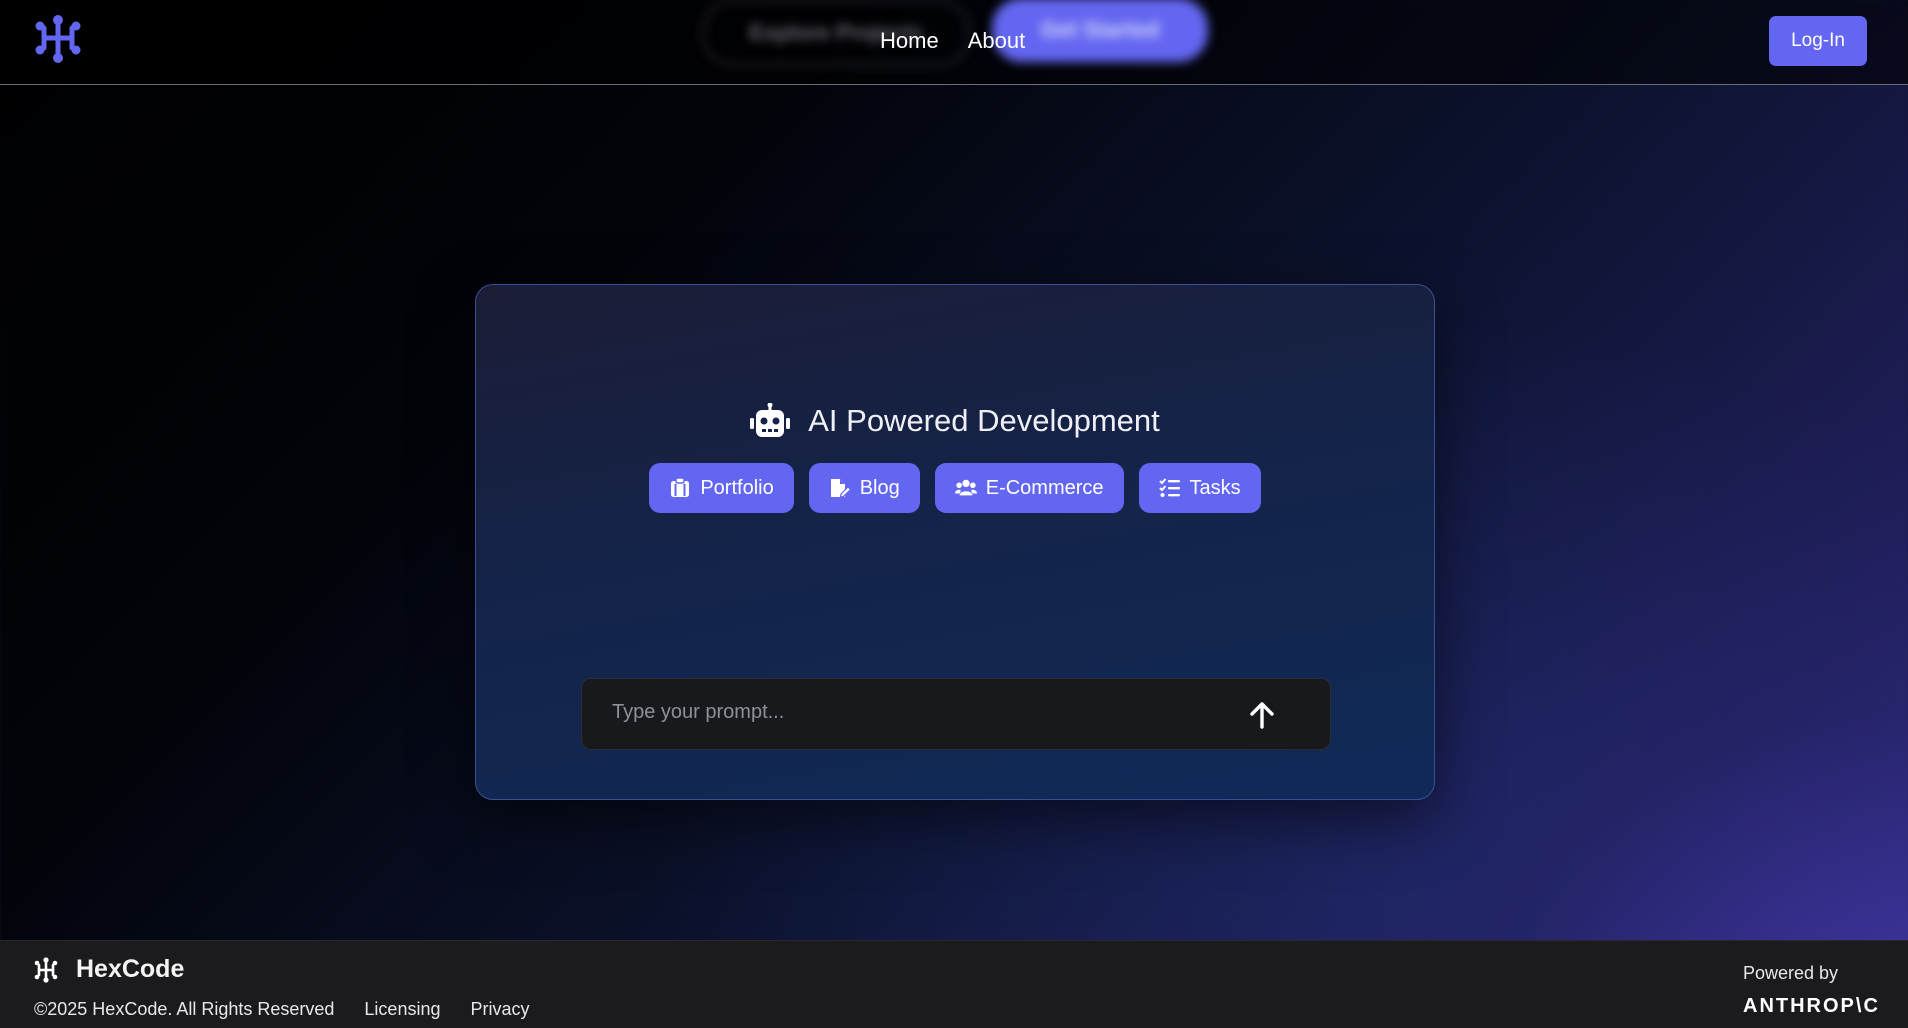 The image size is (1908, 1028). What do you see at coordinates (997, 41) in the screenshot?
I see `nav-link-about: About` at bounding box center [997, 41].